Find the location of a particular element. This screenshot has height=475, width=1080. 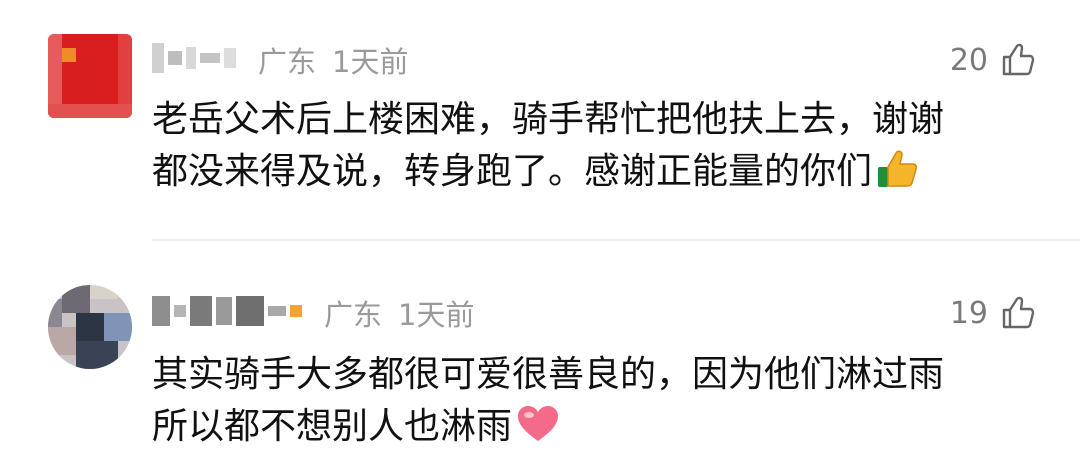

comment-text-line: 老岳父术后上楼困难，骑手帮忙把他扶上去，谢谢 is located at coordinates (548, 119).